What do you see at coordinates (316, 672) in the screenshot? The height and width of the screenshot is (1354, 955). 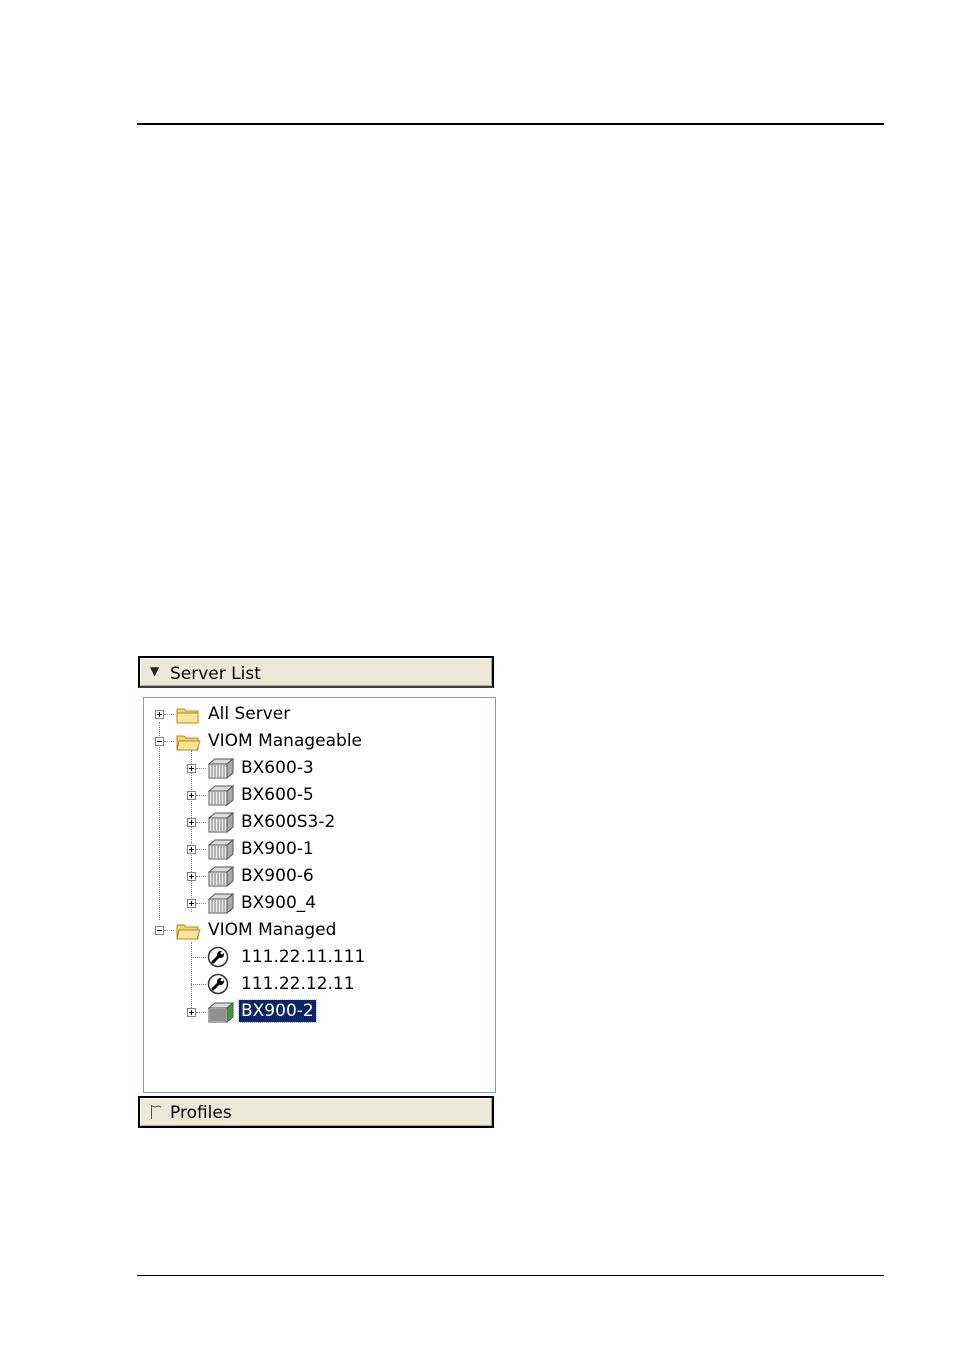 I see `server-list-header: ▼ Server List` at bounding box center [316, 672].